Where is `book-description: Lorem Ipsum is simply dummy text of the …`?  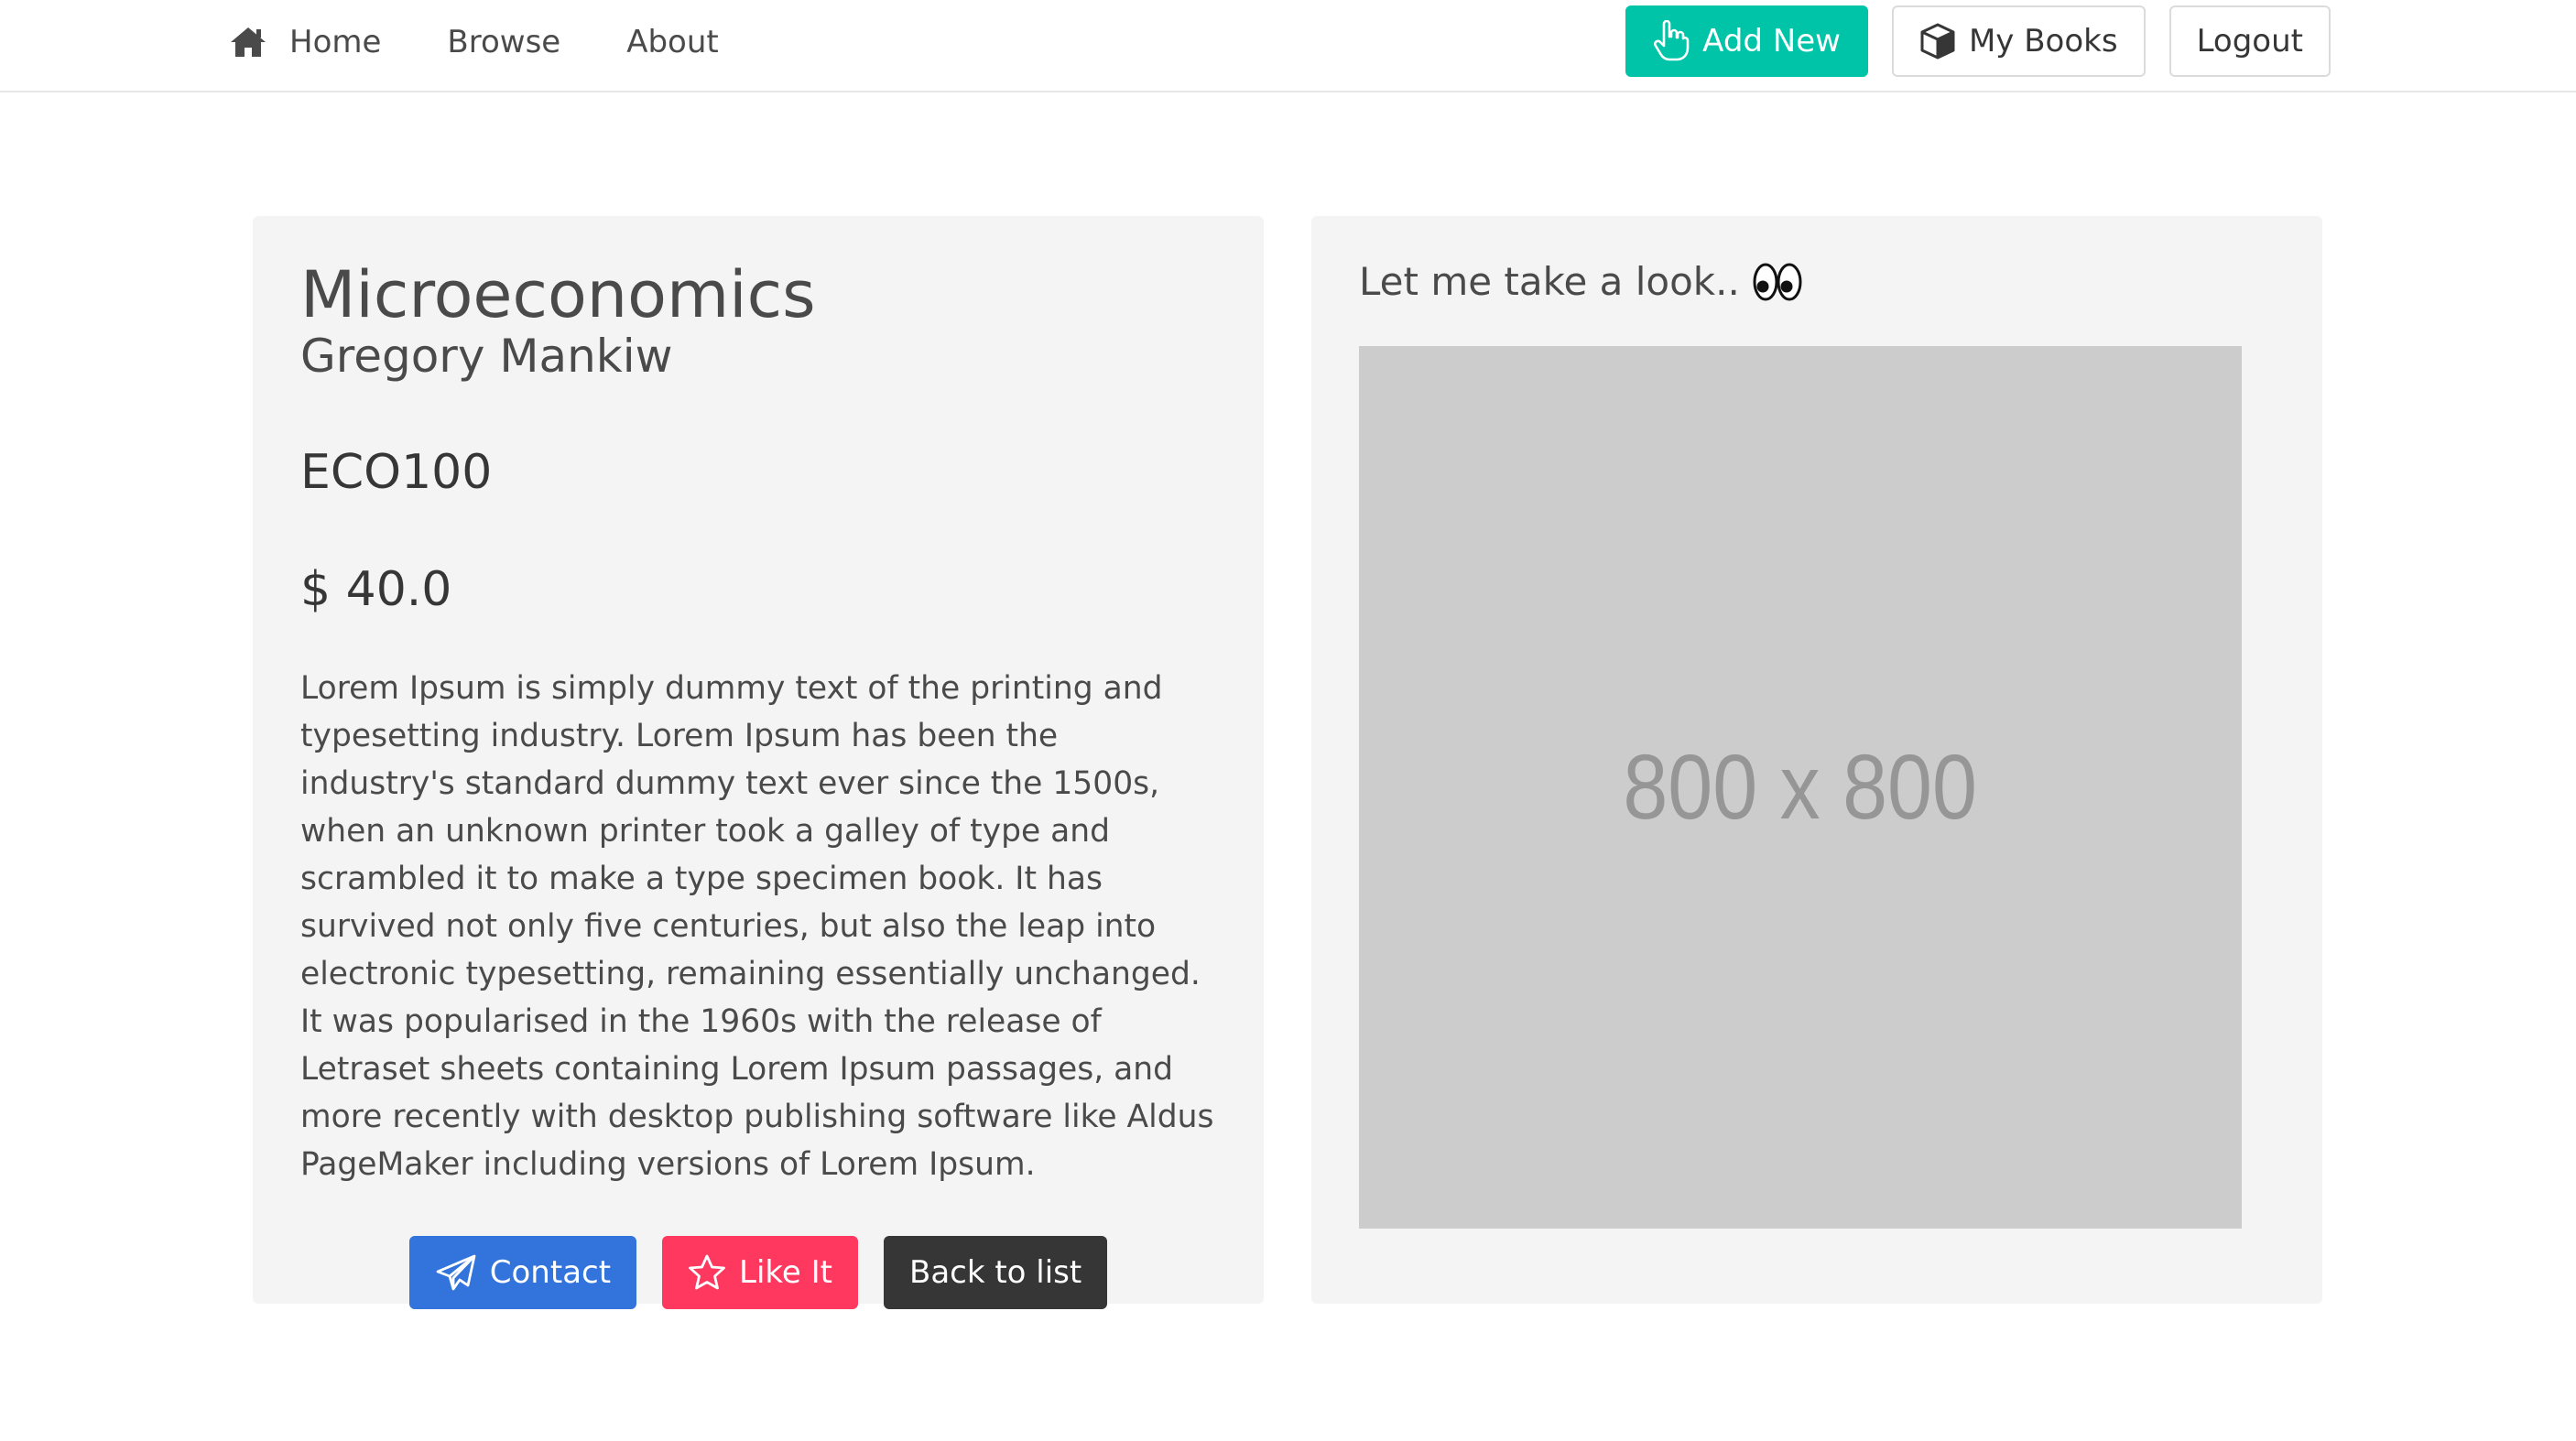
book-description: Lorem Ipsum is simply dummy text of the … is located at coordinates (757, 926).